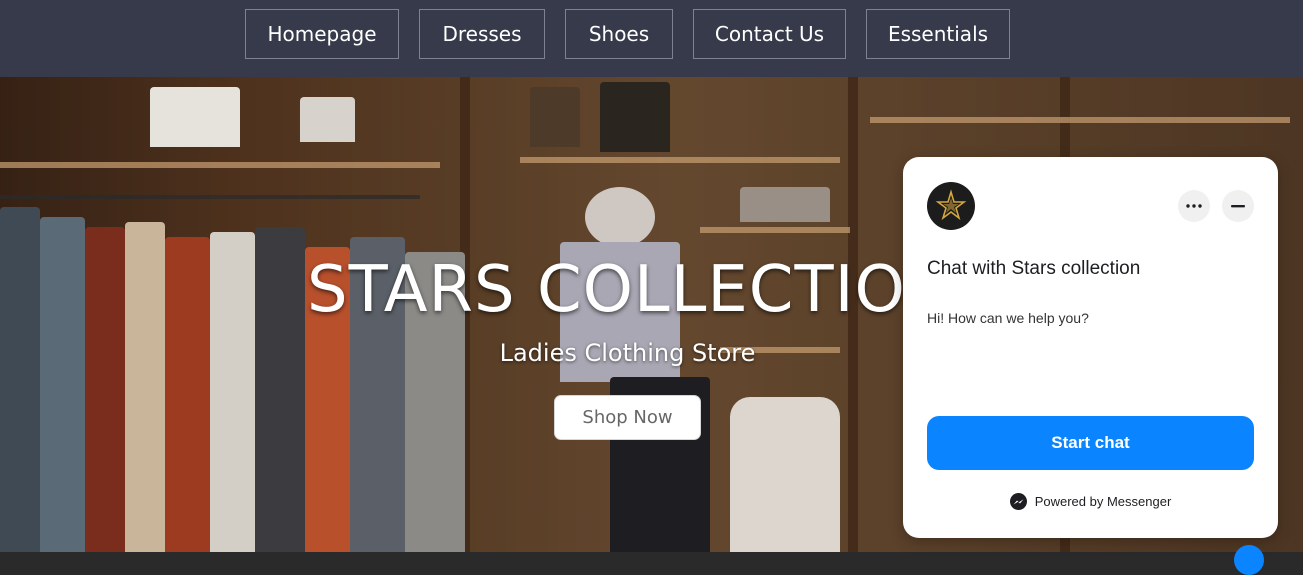 The width and height of the screenshot is (1303, 575). I want to click on hero-title: STARS COLLECTIO, so click(606, 290).